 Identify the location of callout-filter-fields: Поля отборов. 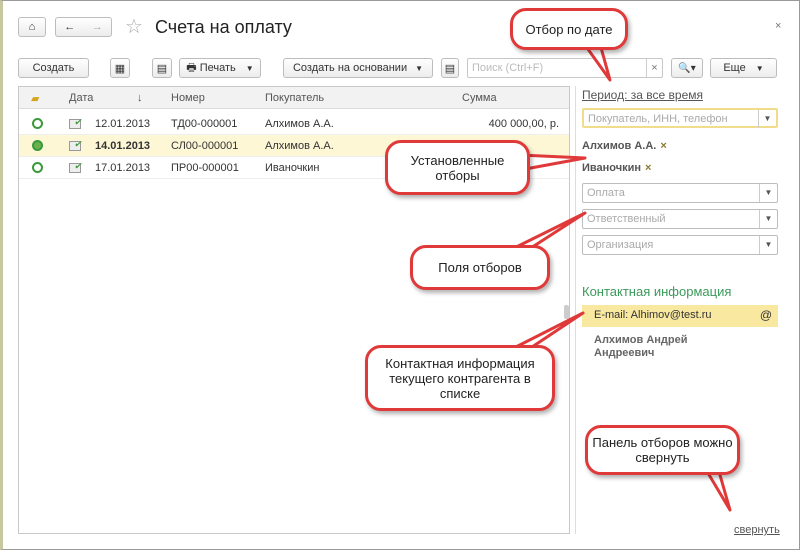
(480, 267).